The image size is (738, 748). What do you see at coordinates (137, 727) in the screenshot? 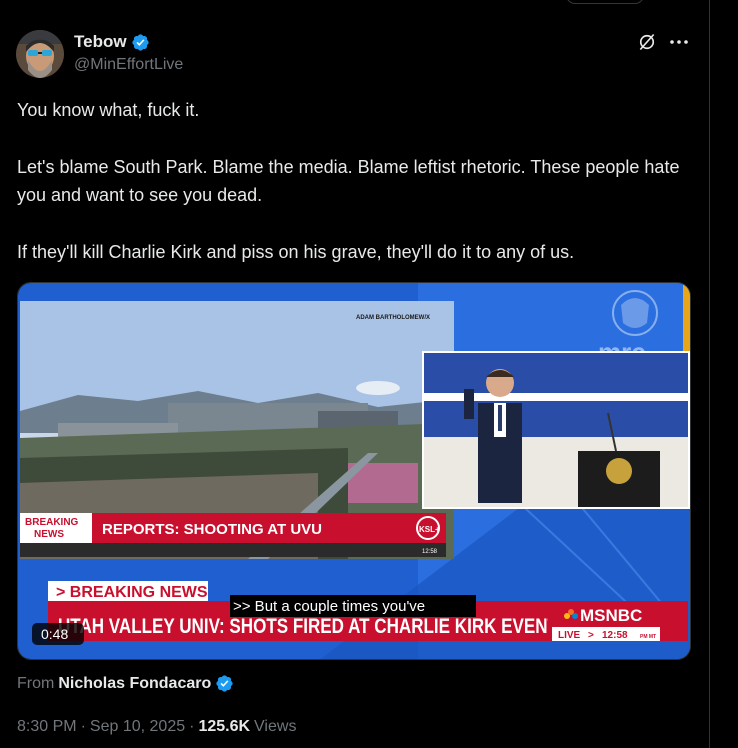
I see `post-date: Sep 10, 2025` at bounding box center [137, 727].